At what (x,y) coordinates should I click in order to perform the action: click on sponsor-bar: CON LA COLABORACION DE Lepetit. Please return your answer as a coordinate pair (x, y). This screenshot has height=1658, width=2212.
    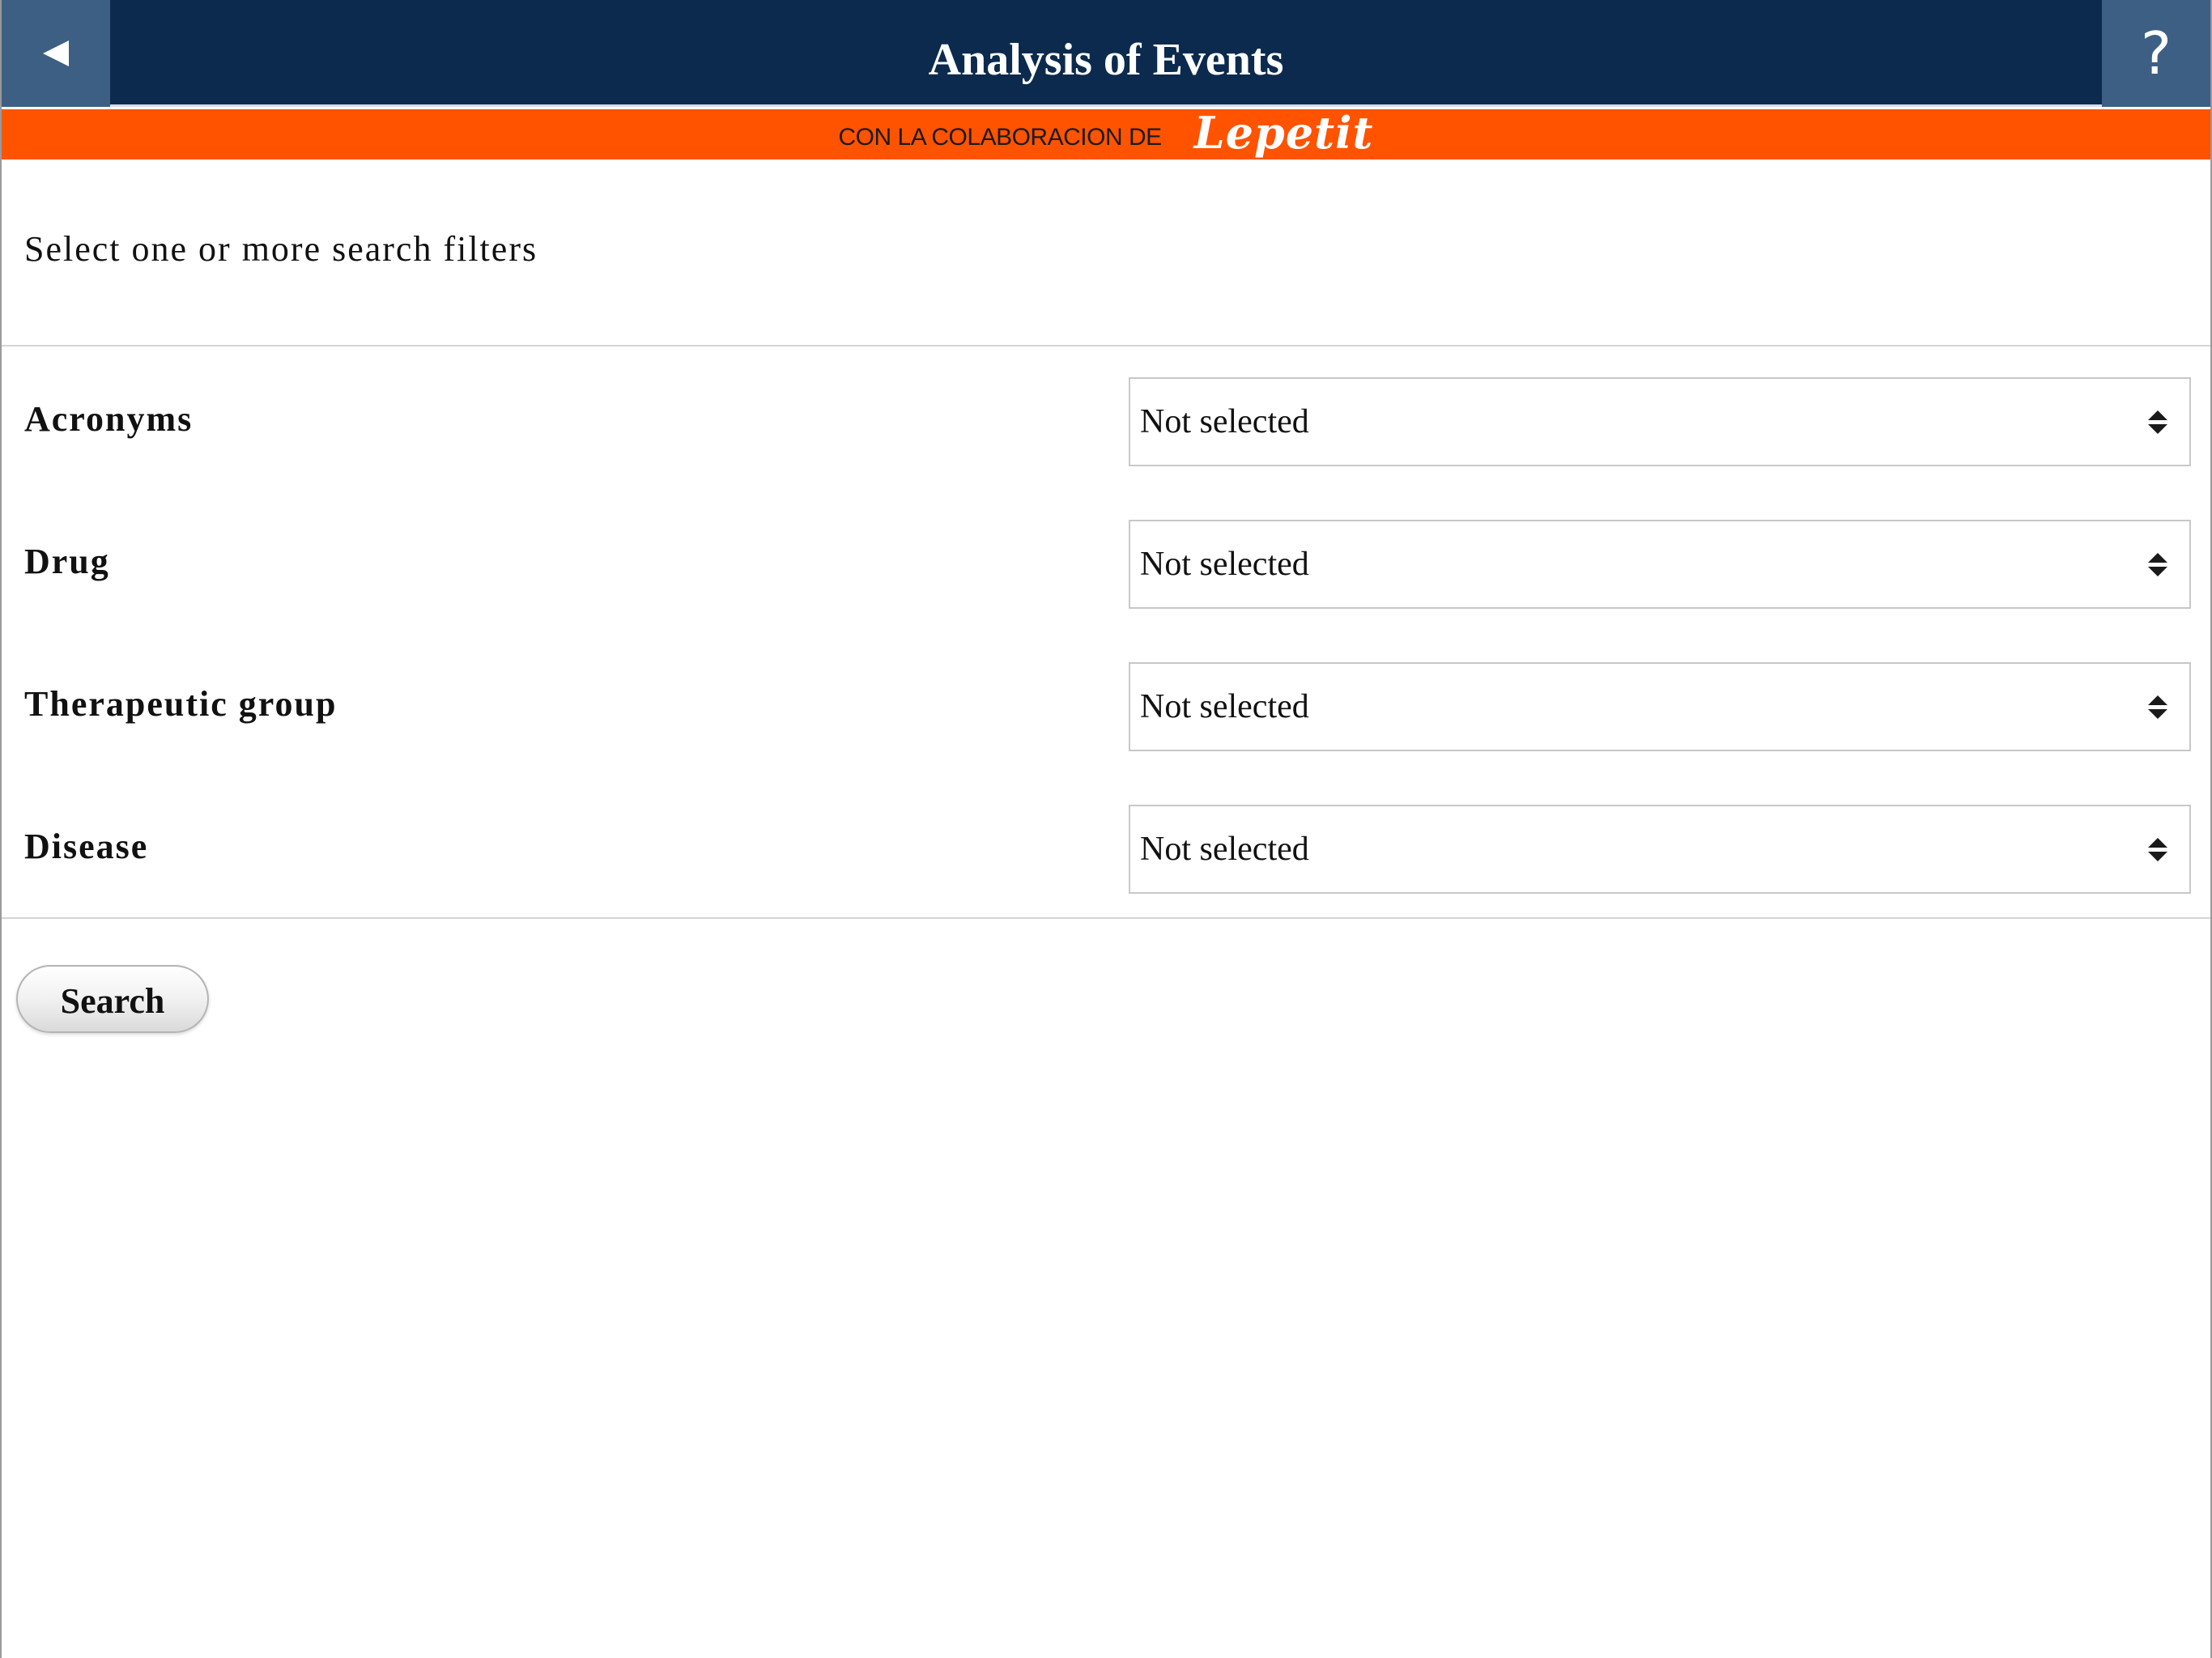
    Looking at the image, I should click on (1106, 133).